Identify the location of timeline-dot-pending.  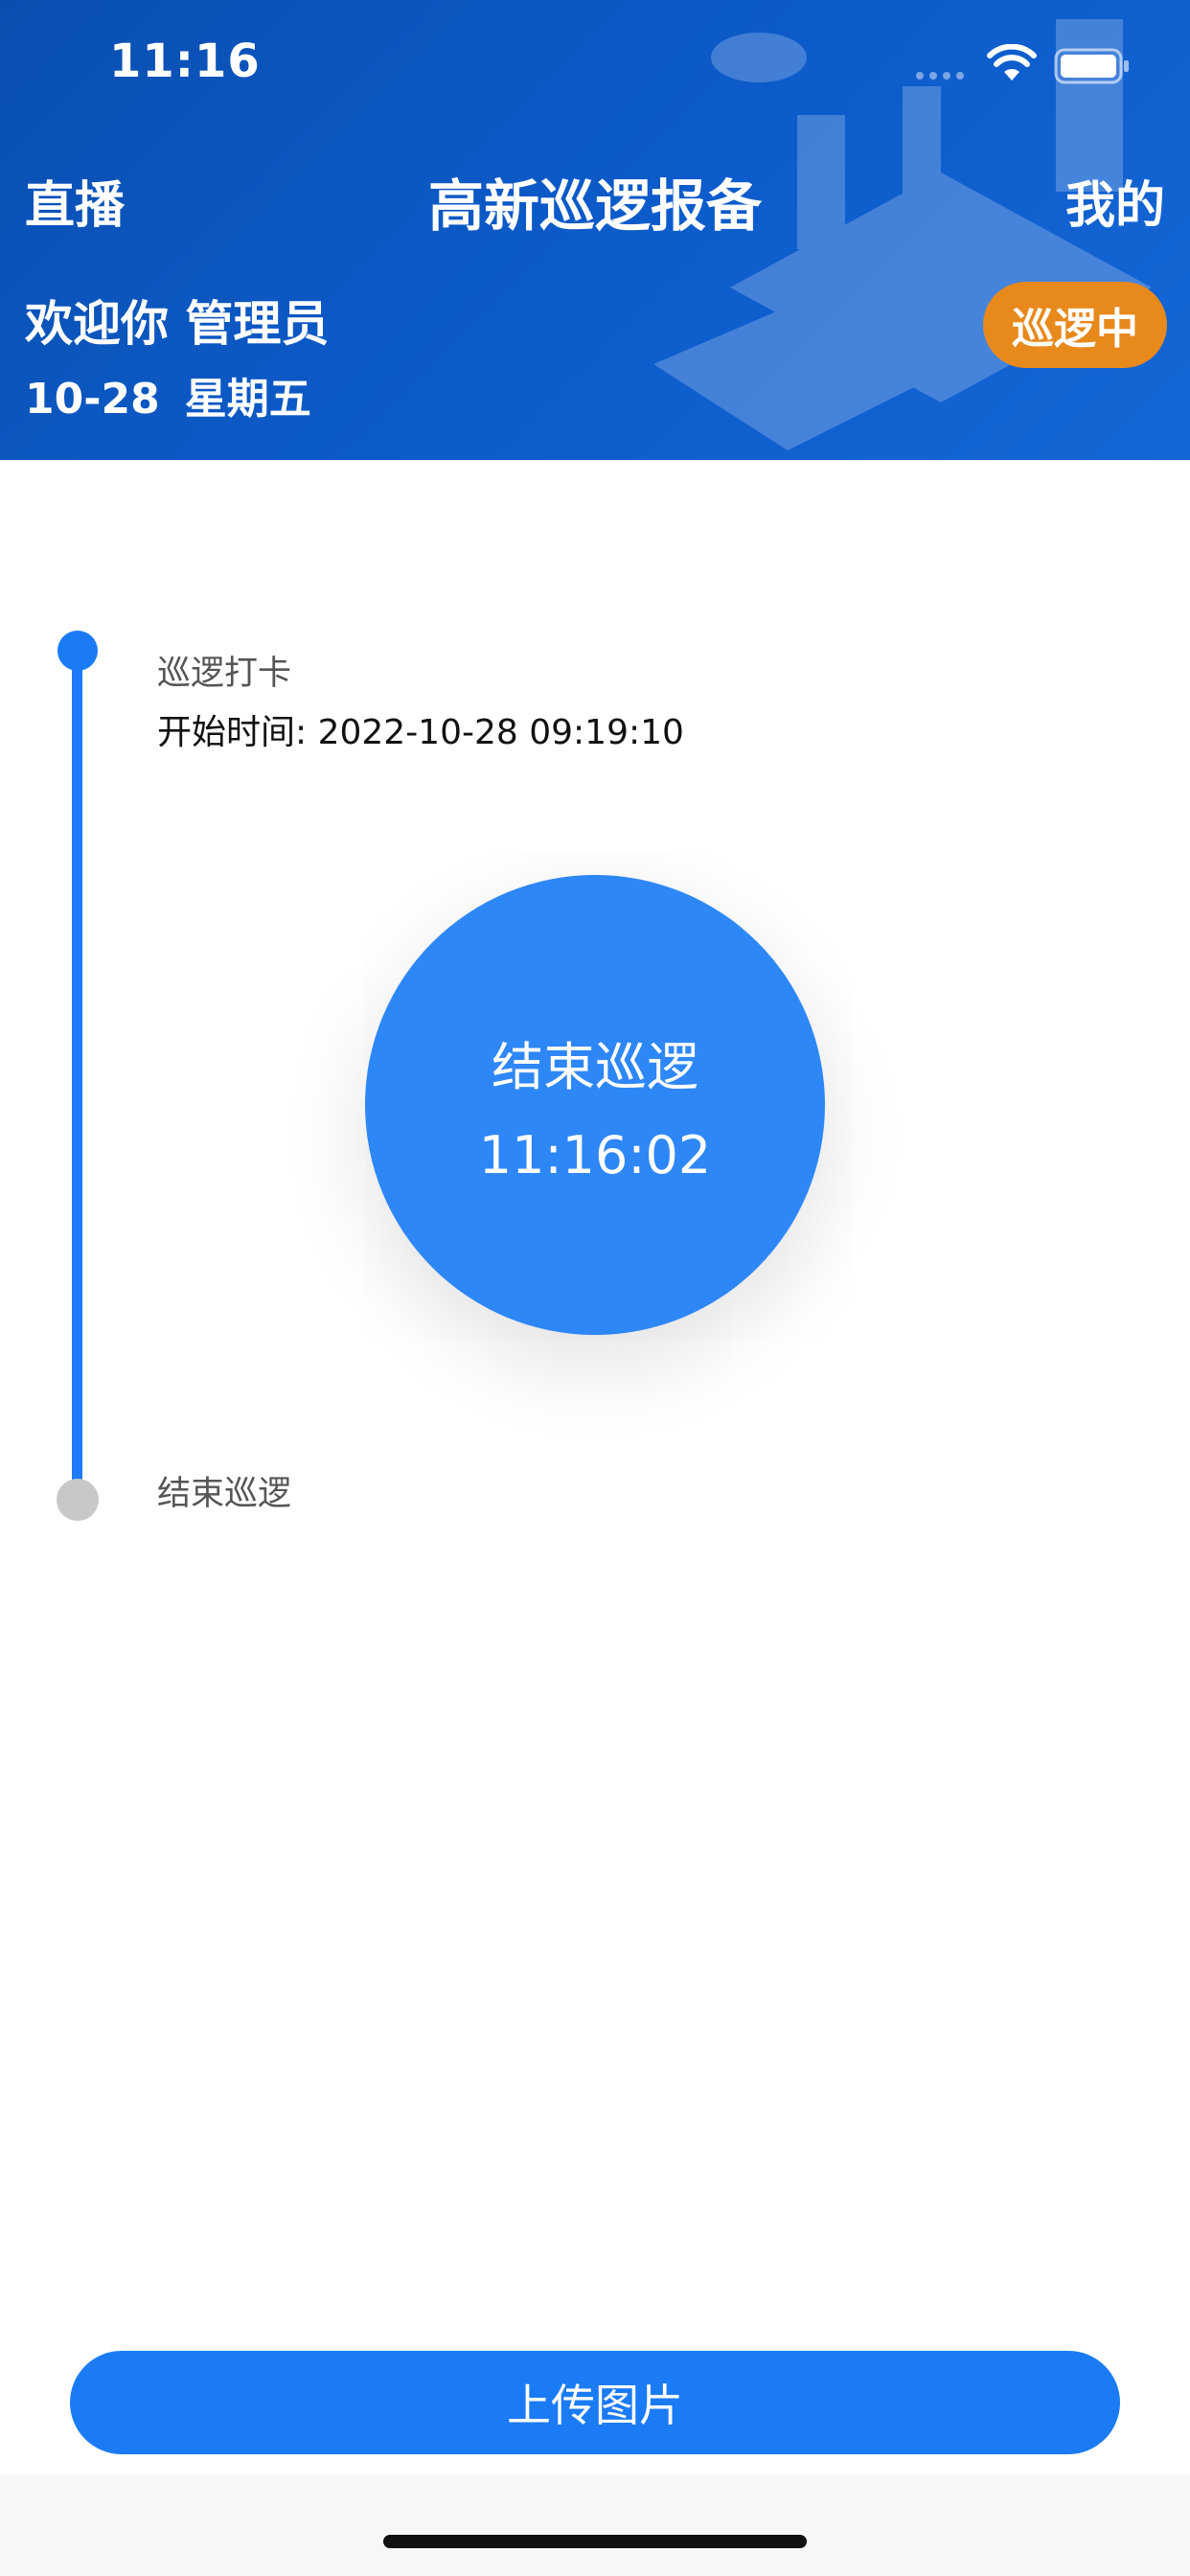
(78, 1500).